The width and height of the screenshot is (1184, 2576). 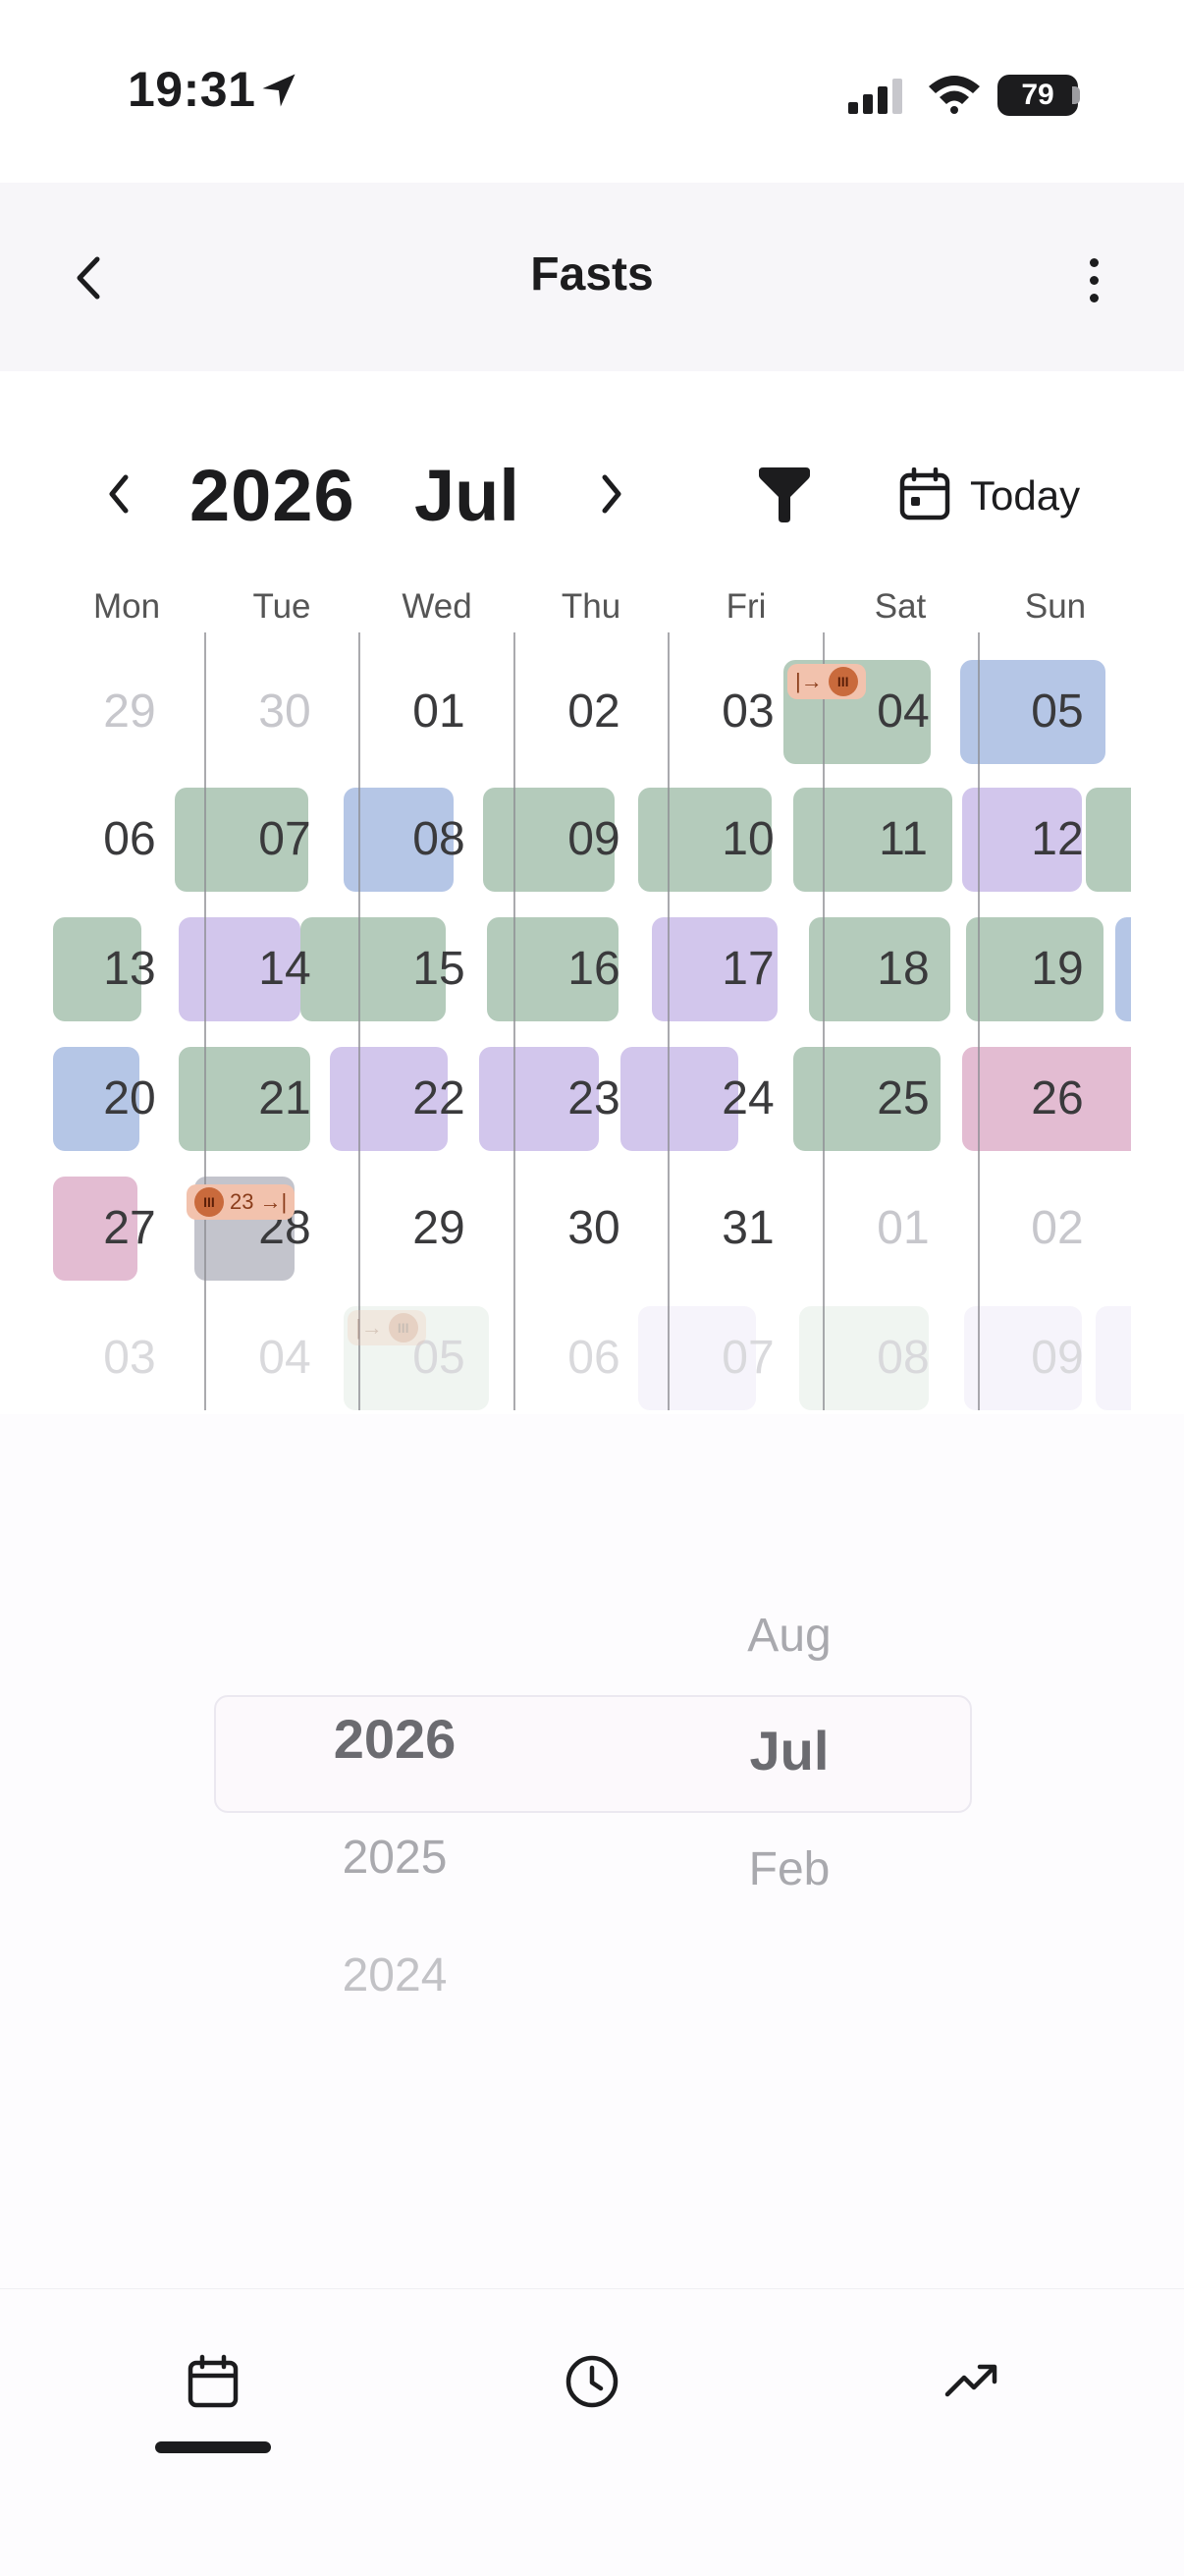 I want to click on year-label: 2026, so click(x=272, y=495).